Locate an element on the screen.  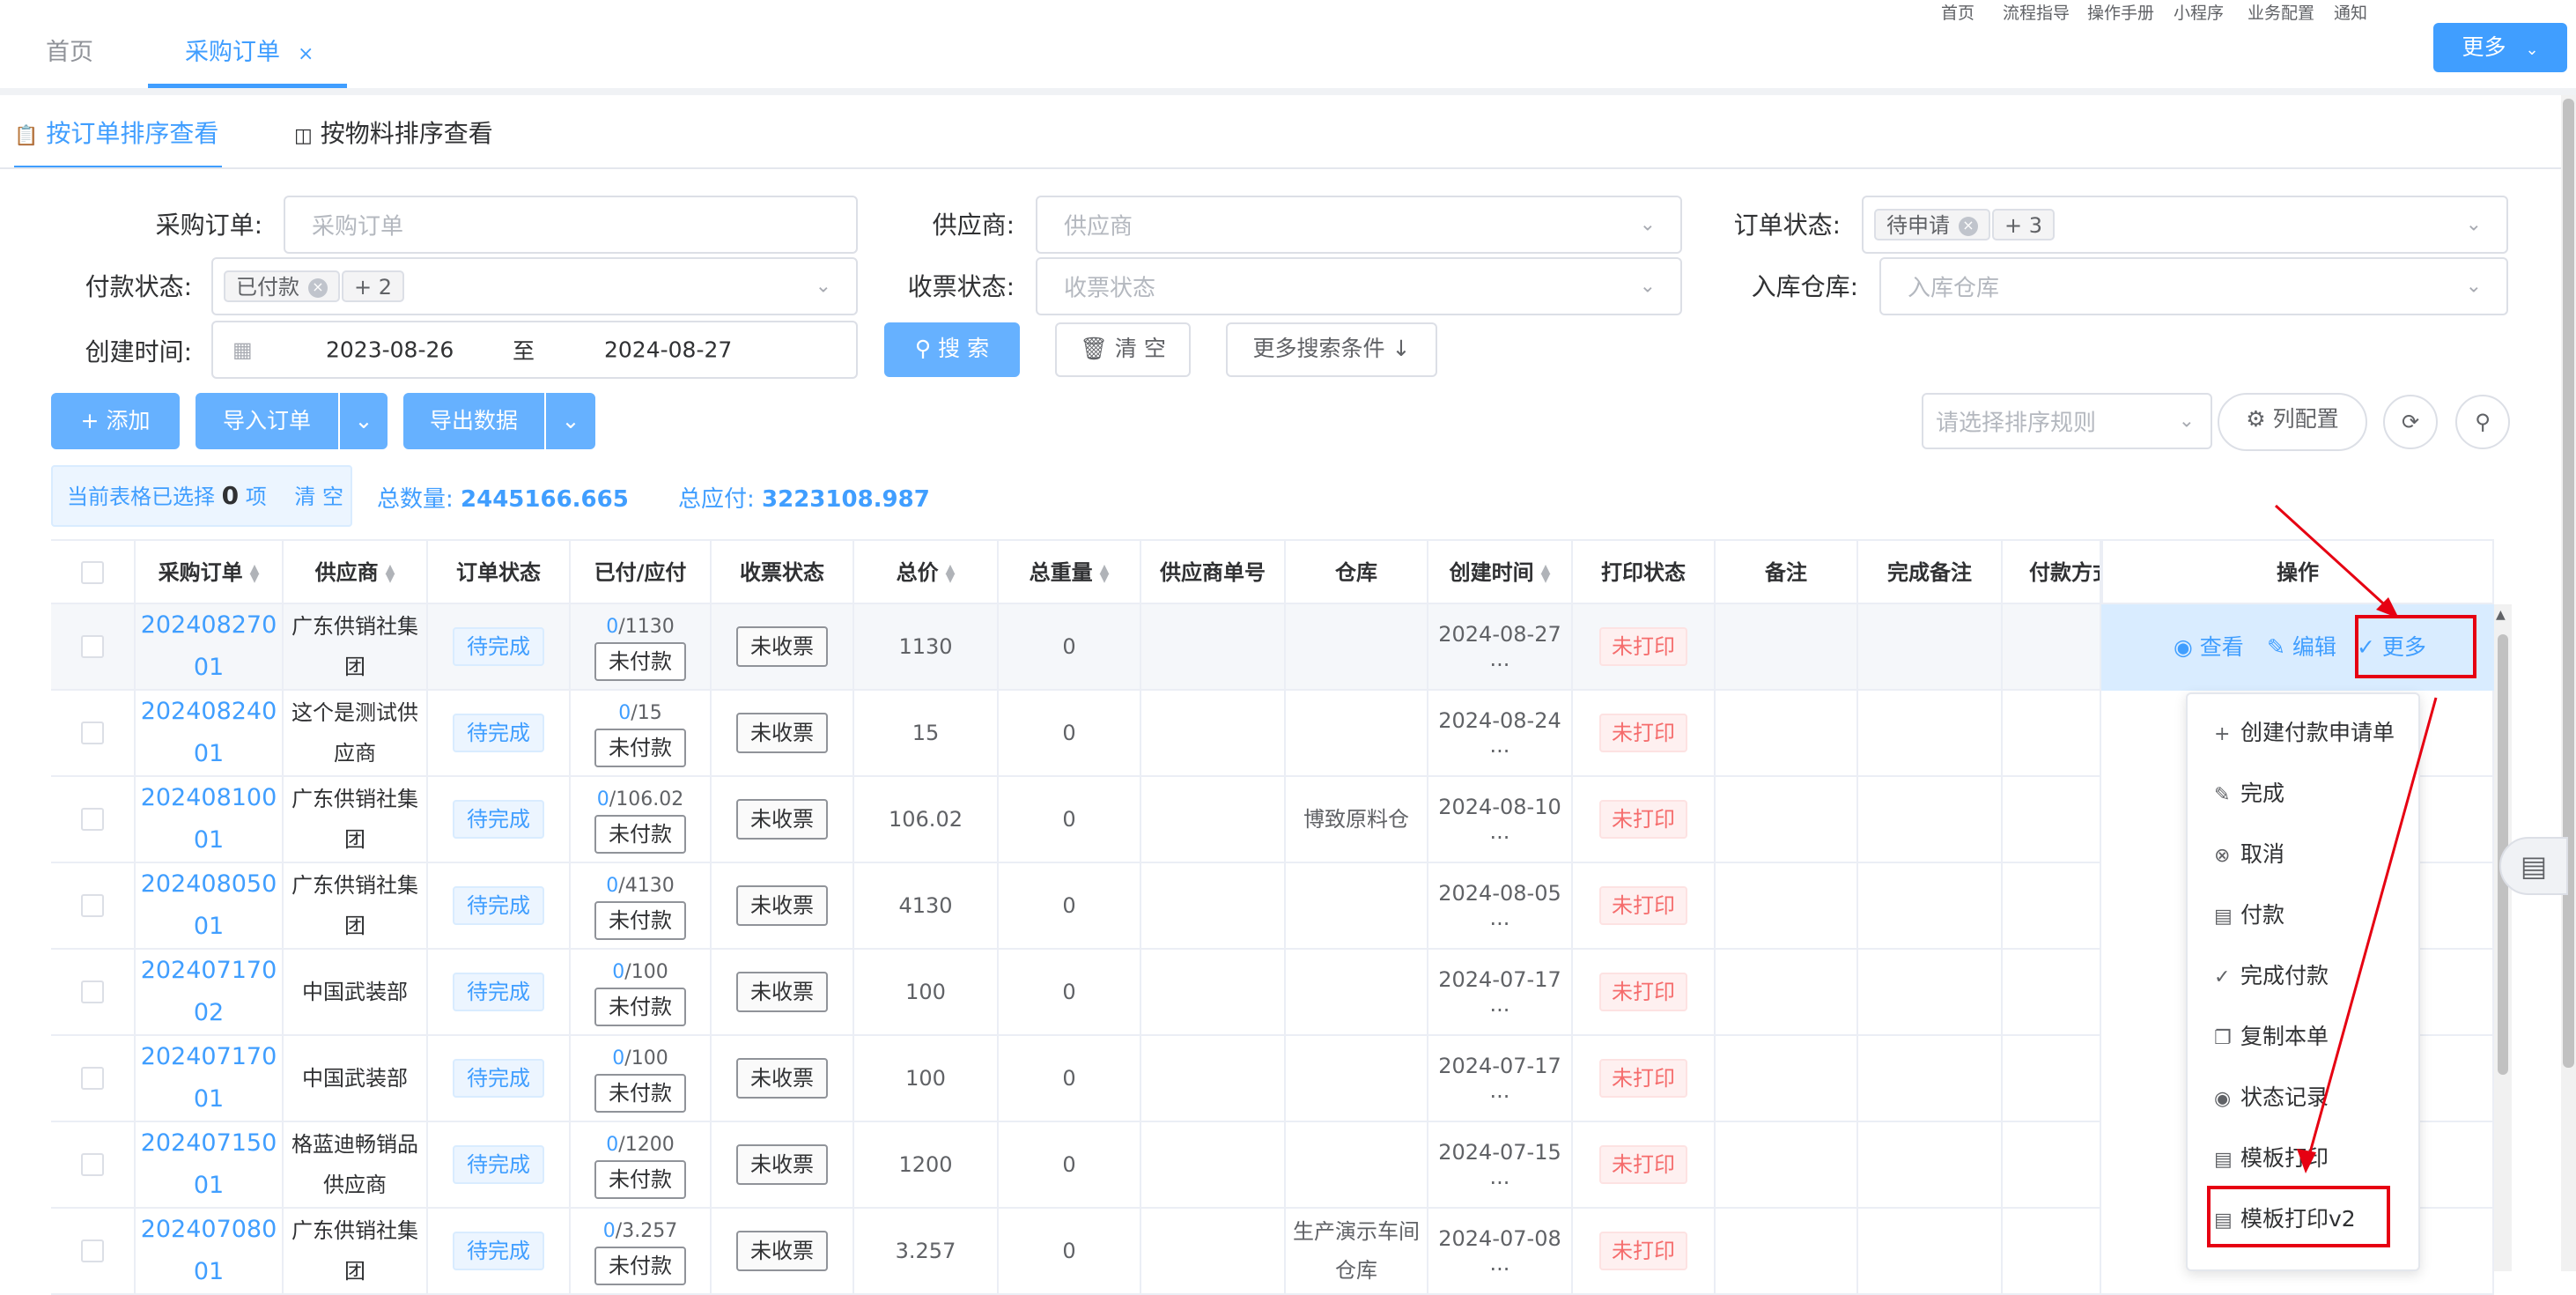
arrow-head is located at coordinates (2306, 1161).